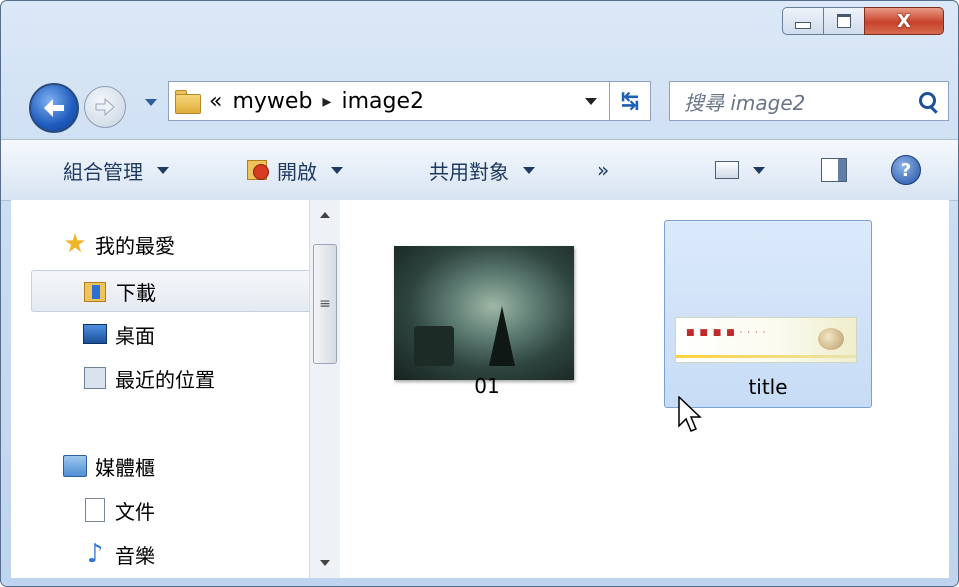  I want to click on nav-item-label: 文件, so click(135, 511).